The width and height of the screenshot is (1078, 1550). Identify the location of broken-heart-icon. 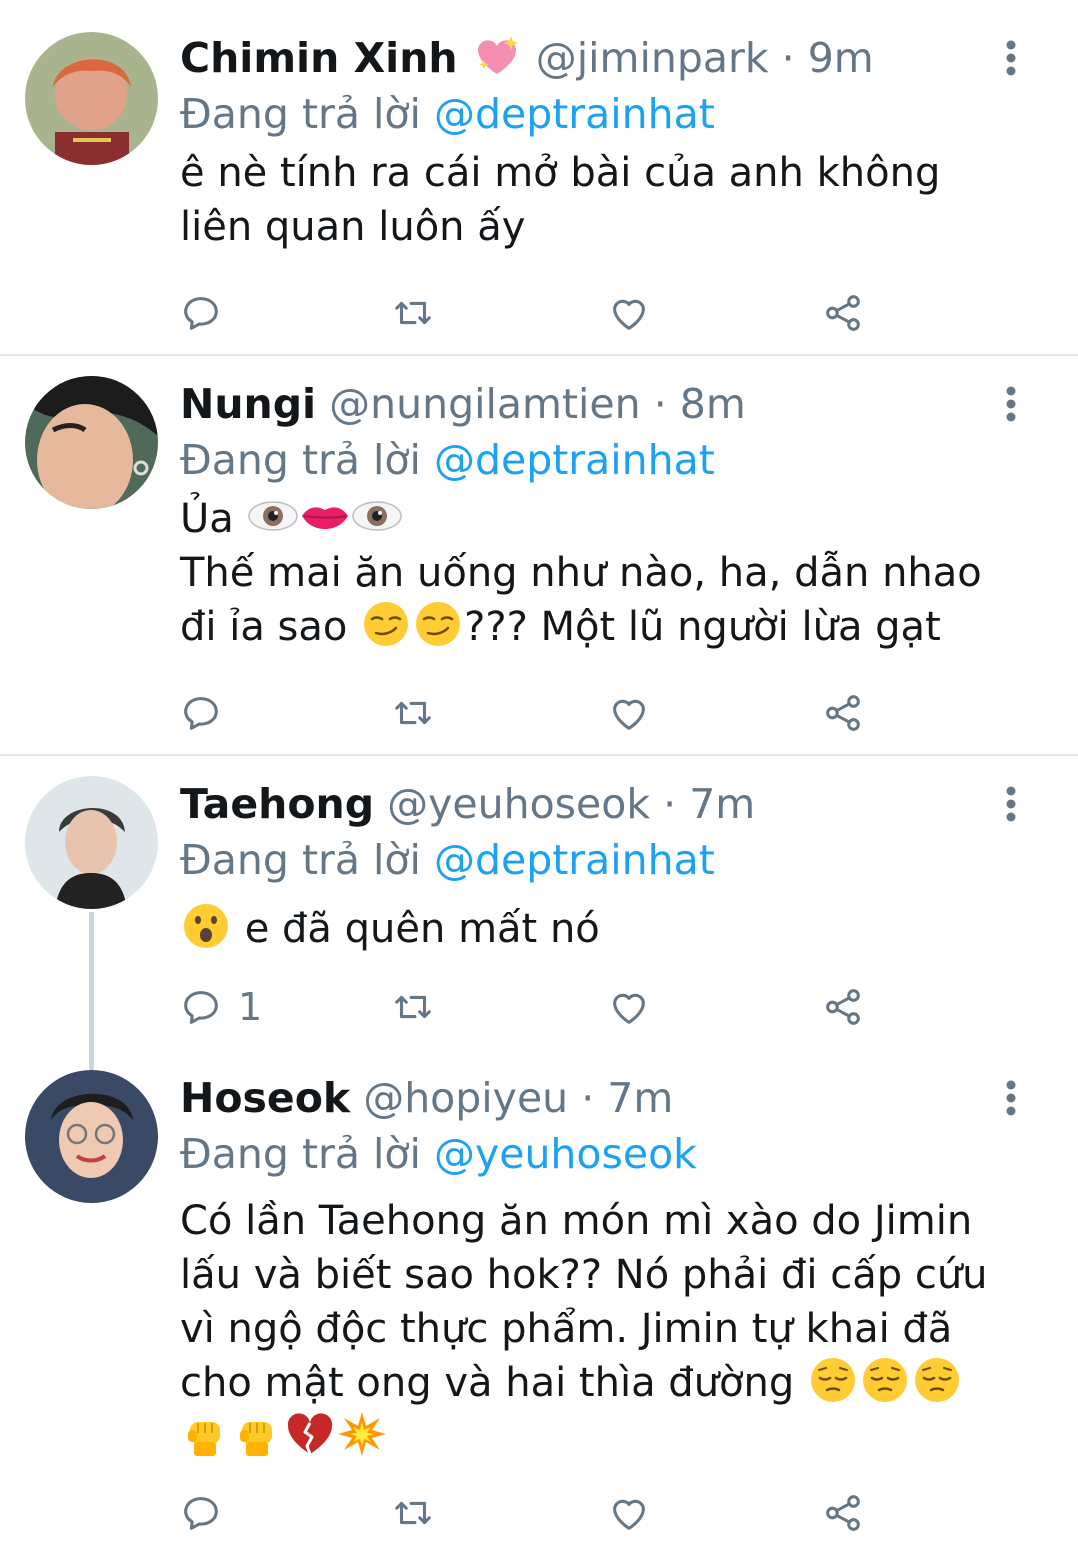
(310, 1434).